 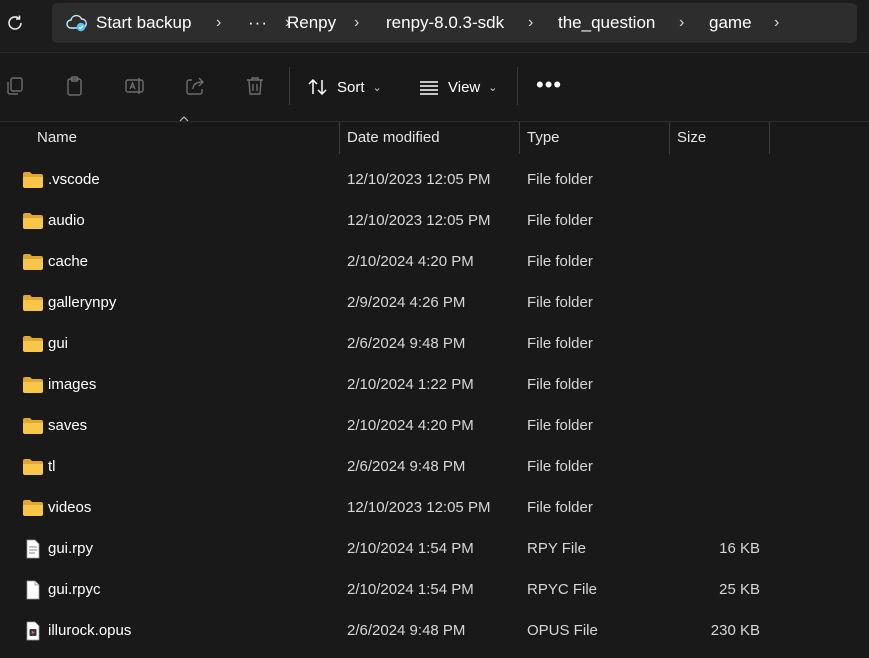 What do you see at coordinates (33, 549) in the screenshot?
I see `text-file-icon` at bounding box center [33, 549].